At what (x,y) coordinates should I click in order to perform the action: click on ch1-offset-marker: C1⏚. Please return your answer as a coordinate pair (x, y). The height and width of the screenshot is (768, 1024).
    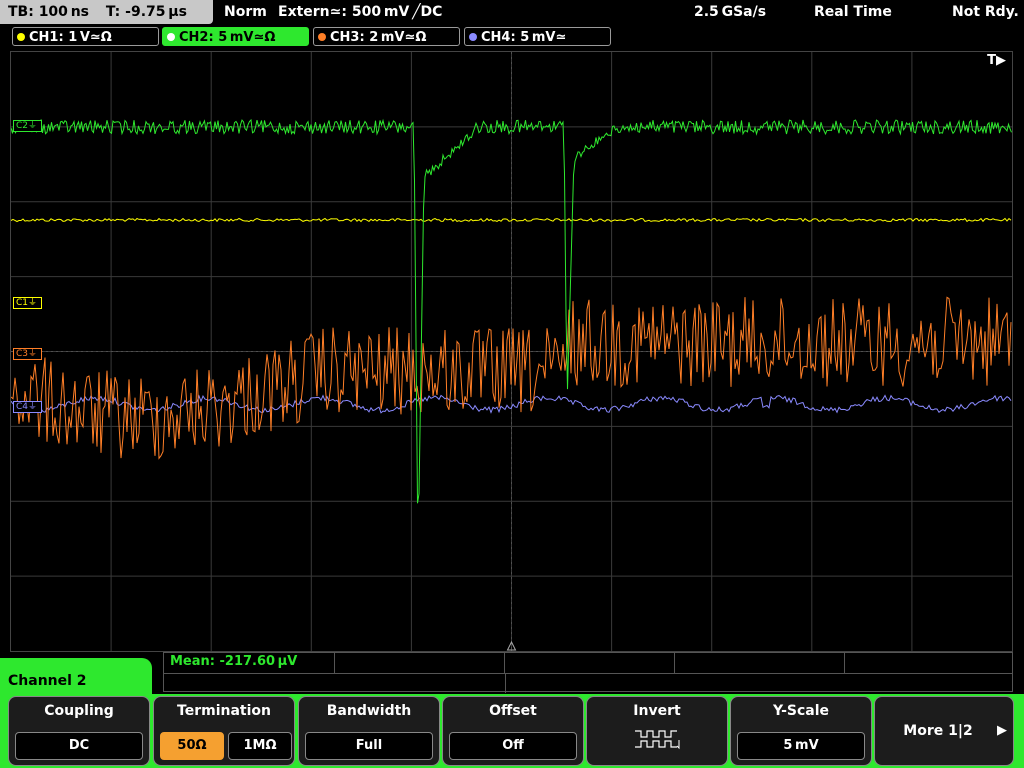
    Looking at the image, I should click on (28, 303).